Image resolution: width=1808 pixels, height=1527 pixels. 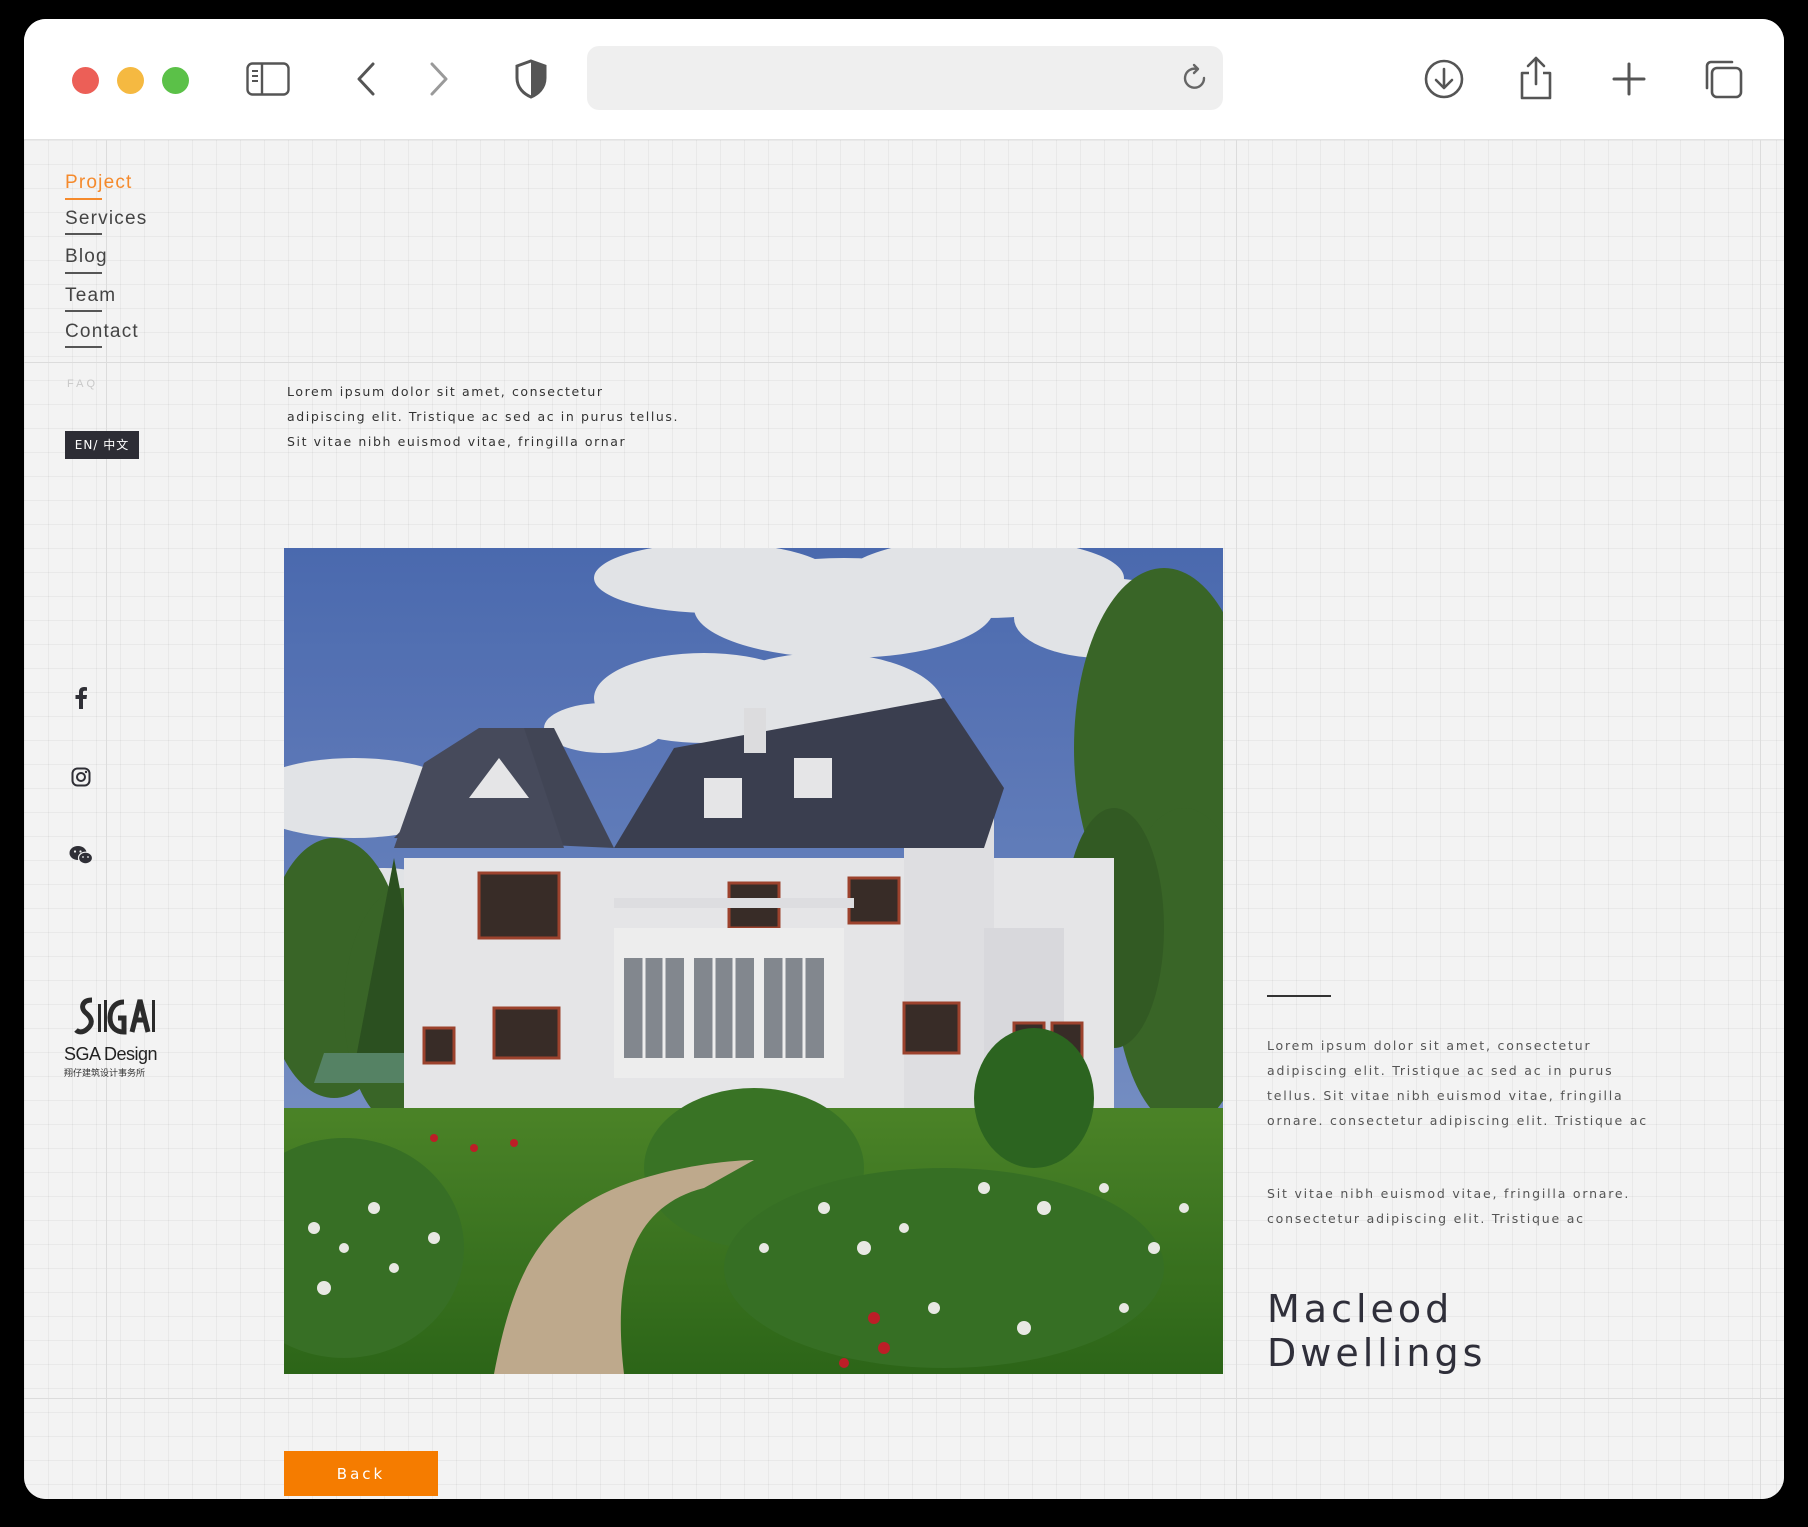 I want to click on shield-icon, so click(x=531, y=79).